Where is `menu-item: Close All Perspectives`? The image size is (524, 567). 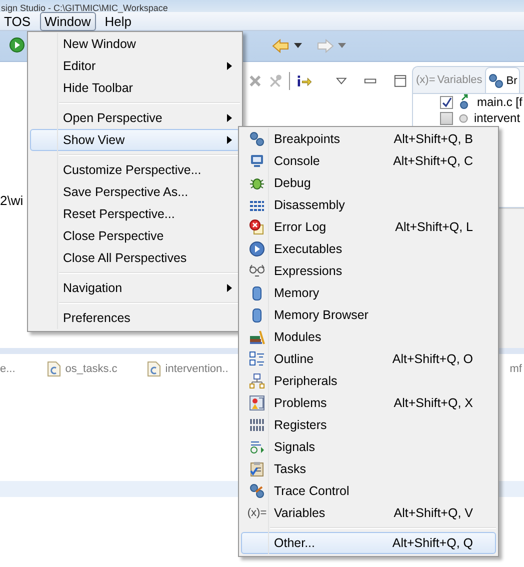 menu-item: Close All Perspectives is located at coordinates (135, 258).